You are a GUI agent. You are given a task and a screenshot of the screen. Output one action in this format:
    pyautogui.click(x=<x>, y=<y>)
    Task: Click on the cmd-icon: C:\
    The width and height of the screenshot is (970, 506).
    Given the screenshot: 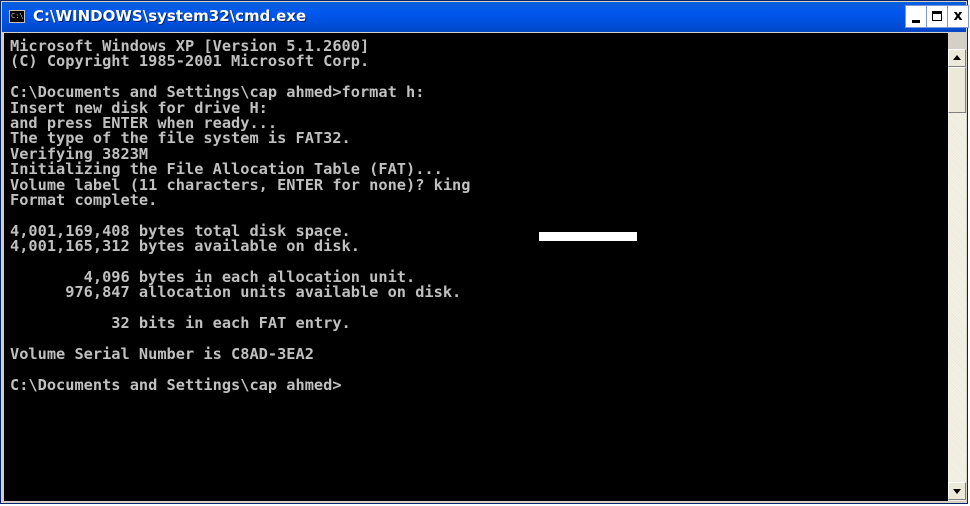 What is the action you would take?
    pyautogui.click(x=17, y=16)
    